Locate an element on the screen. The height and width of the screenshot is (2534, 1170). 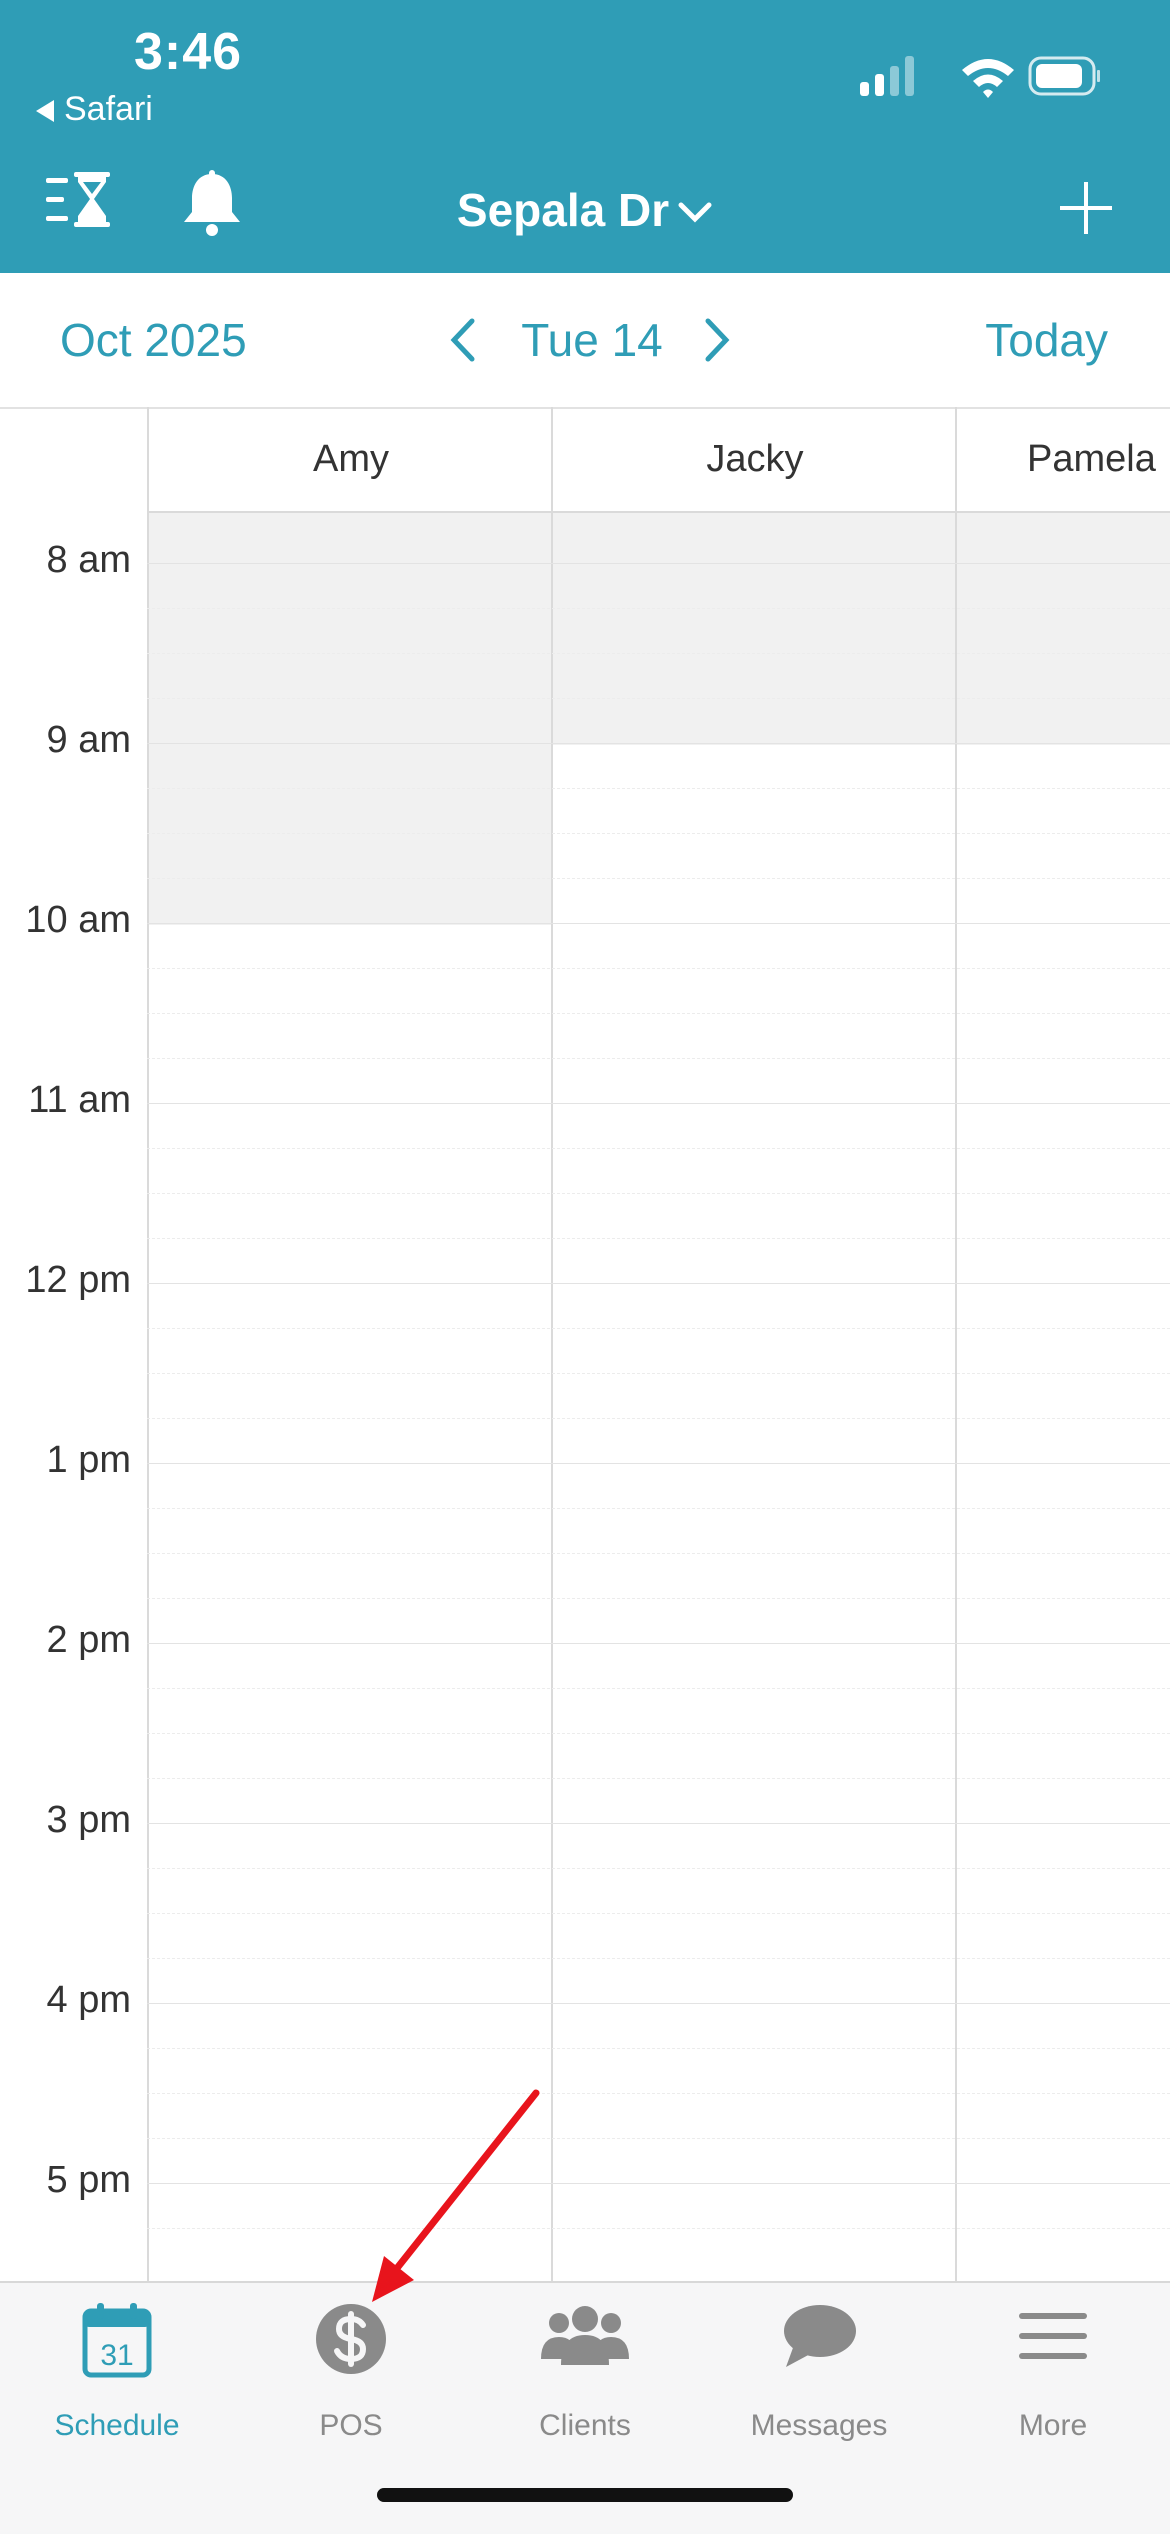
location-name: Sepala Dr is located at coordinates (563, 210).